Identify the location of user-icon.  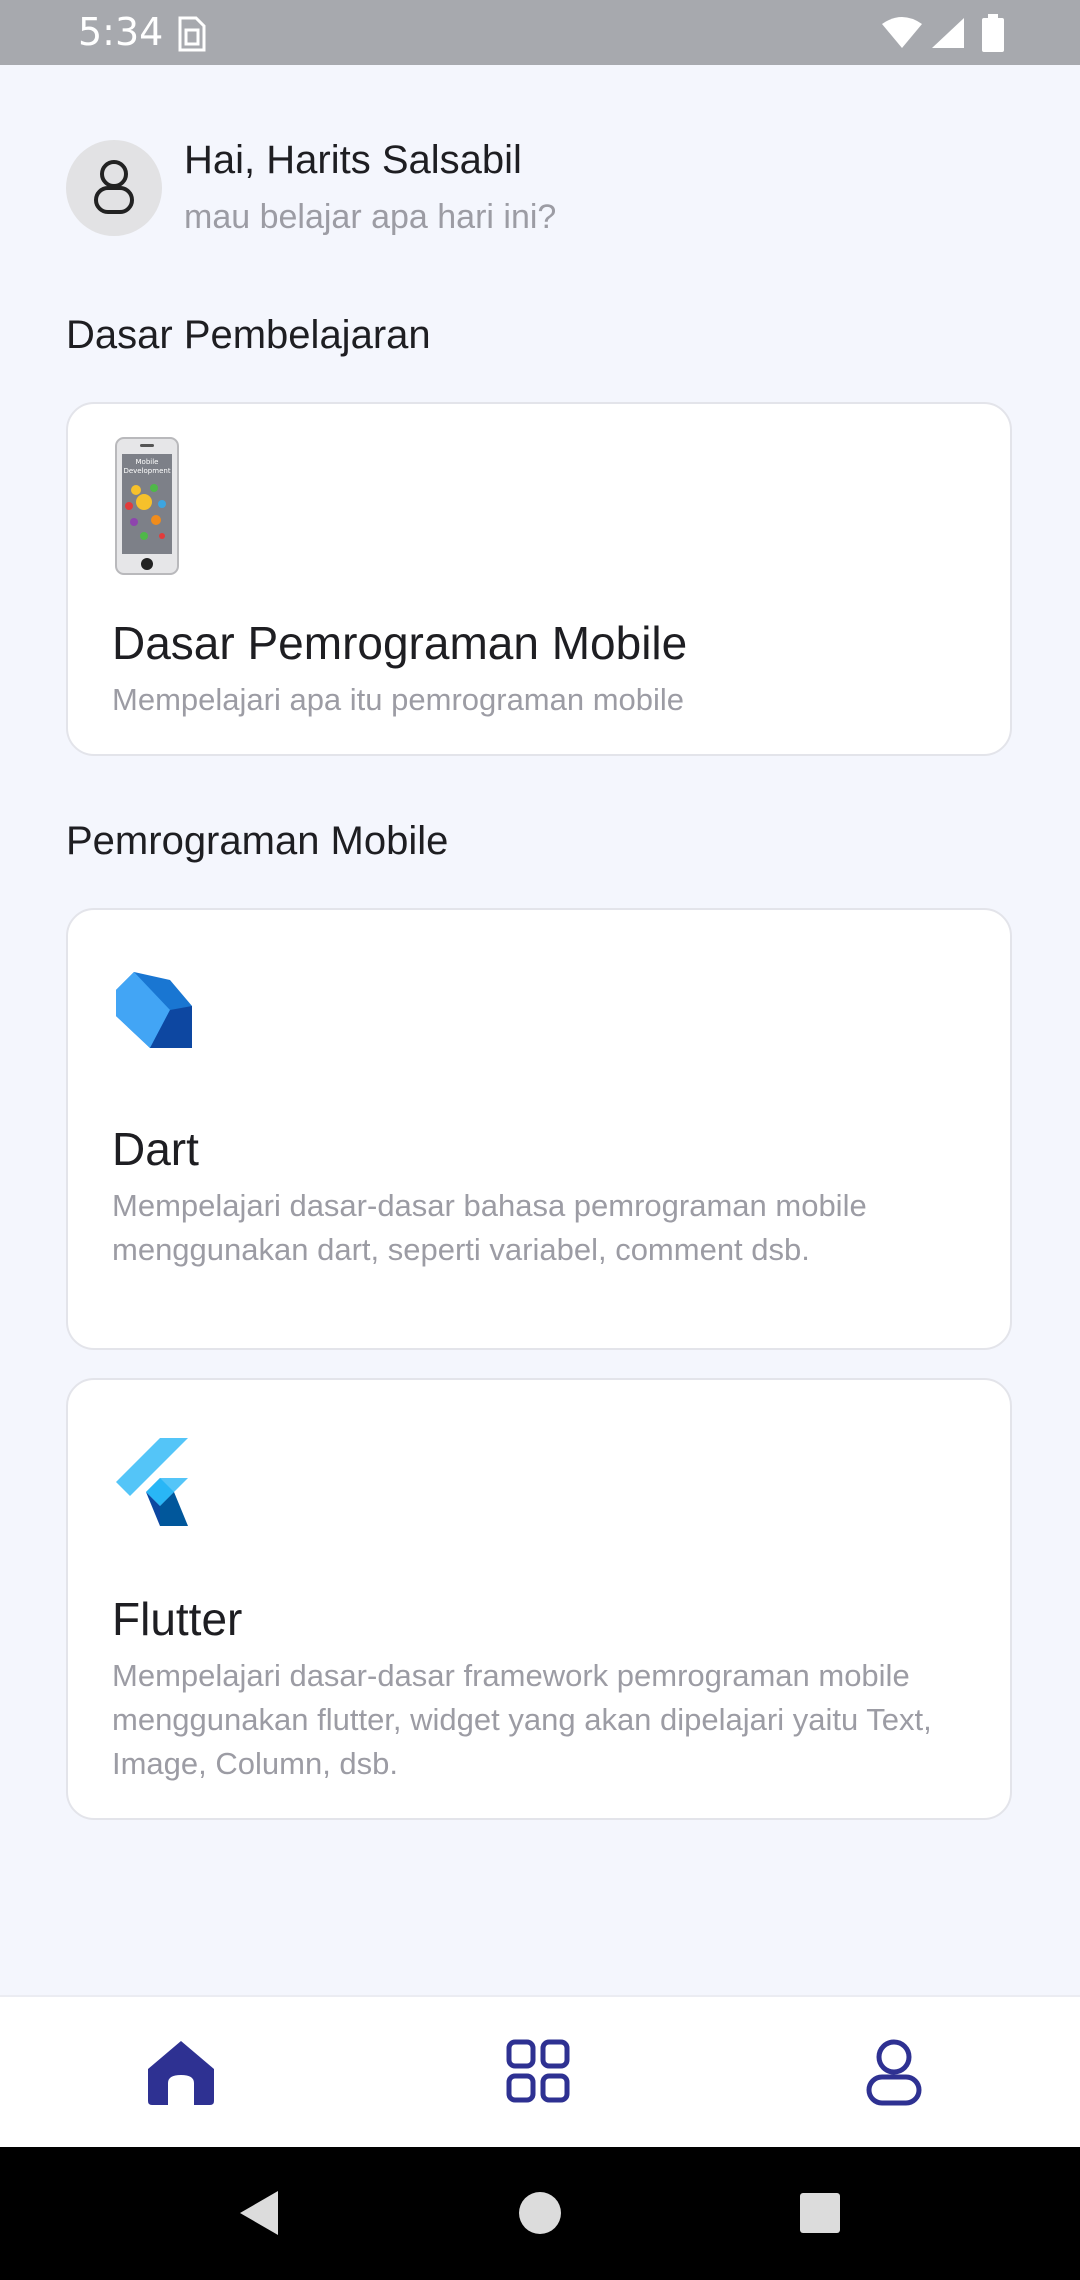
(114, 187).